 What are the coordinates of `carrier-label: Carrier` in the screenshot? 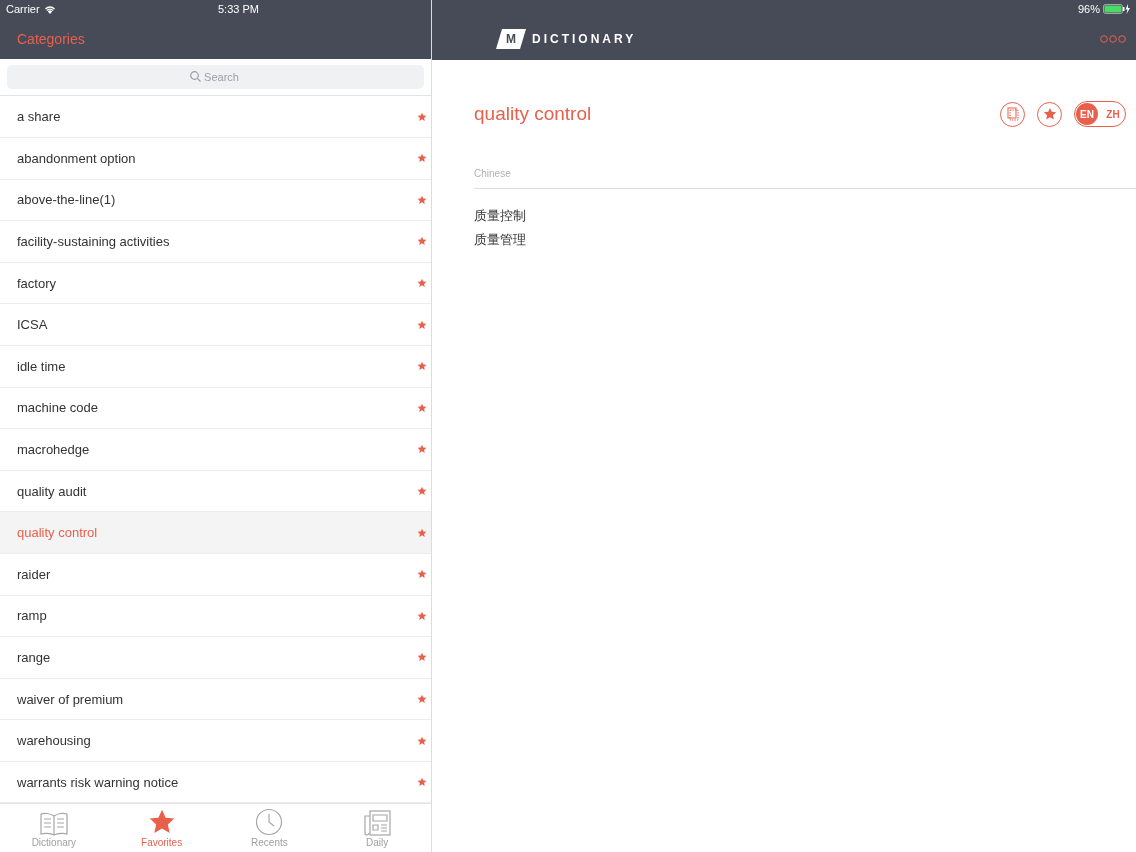 It's located at (23, 9).